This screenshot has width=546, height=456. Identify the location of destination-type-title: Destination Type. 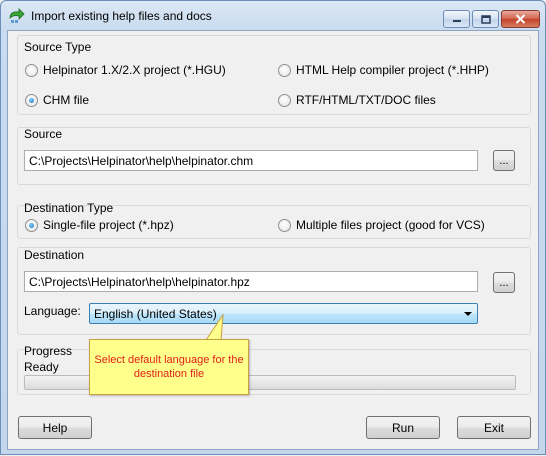
(69, 208).